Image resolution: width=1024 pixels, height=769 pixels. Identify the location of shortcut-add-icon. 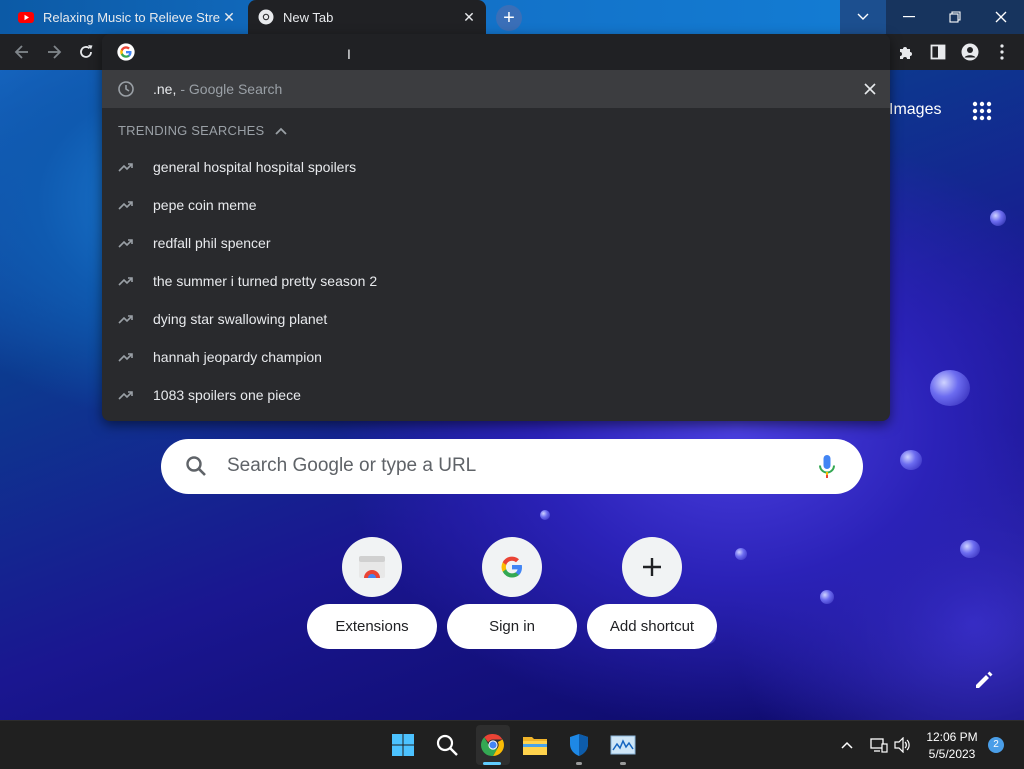
(652, 567).